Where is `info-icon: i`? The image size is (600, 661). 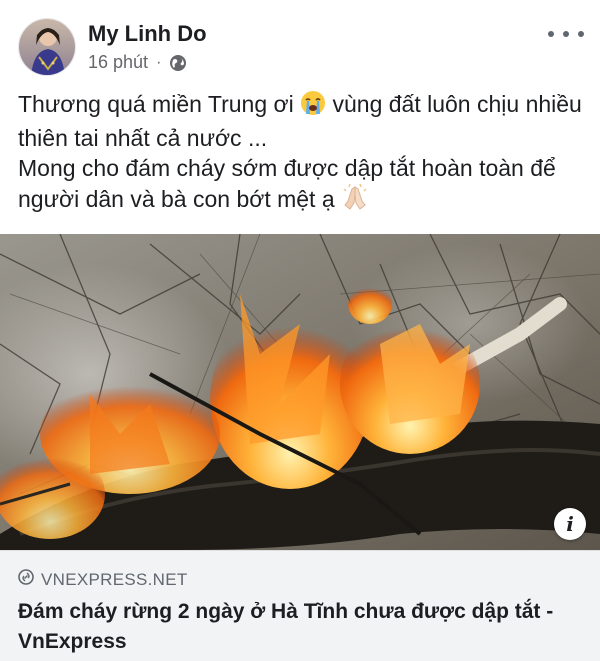
info-icon: i is located at coordinates (570, 524).